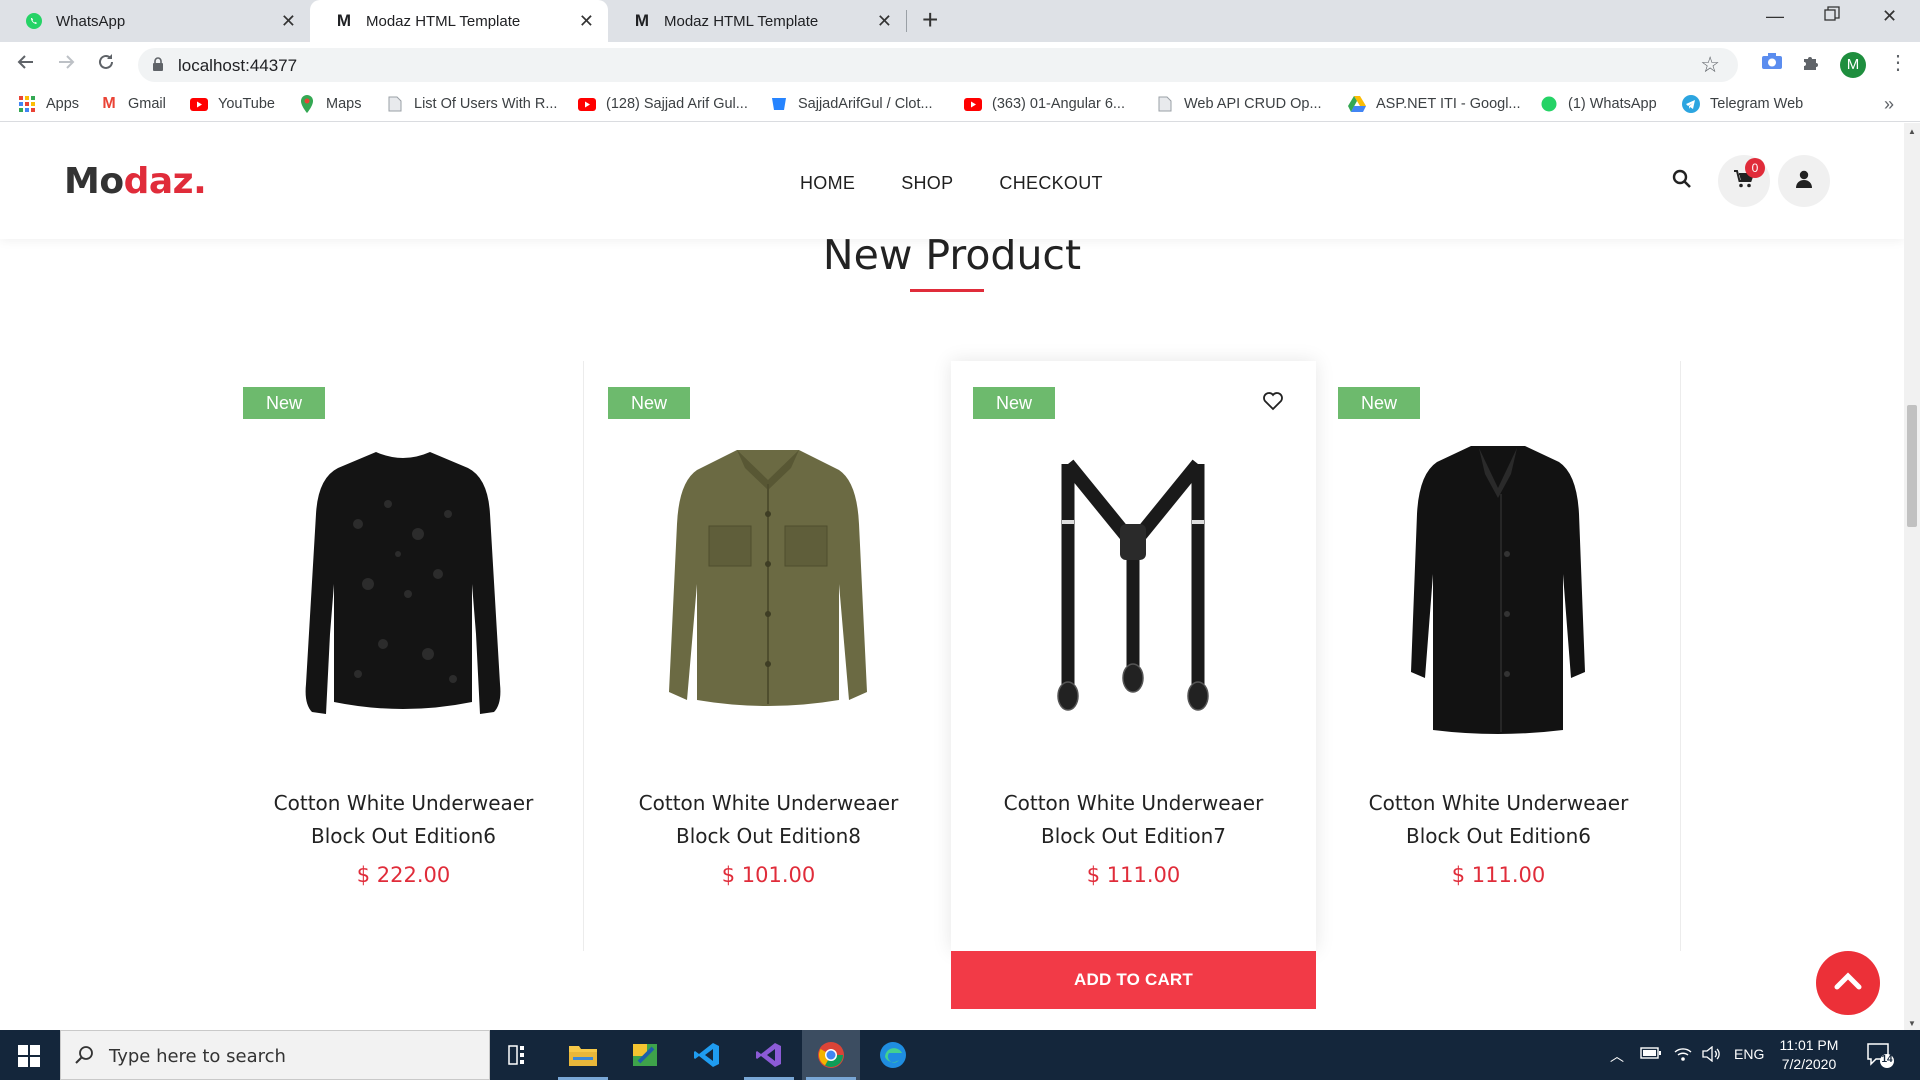 This screenshot has height=1080, width=1920. I want to click on nav-home: HOME, so click(827, 183).